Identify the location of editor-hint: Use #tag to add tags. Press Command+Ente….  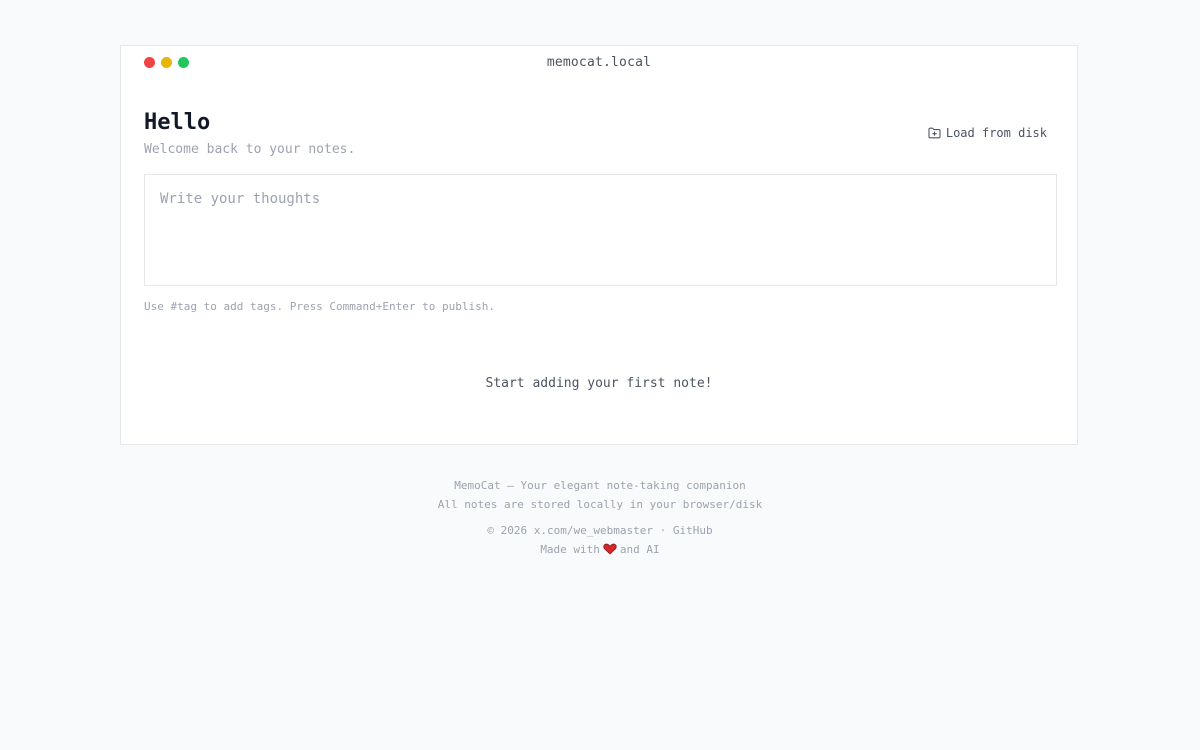
(319, 306).